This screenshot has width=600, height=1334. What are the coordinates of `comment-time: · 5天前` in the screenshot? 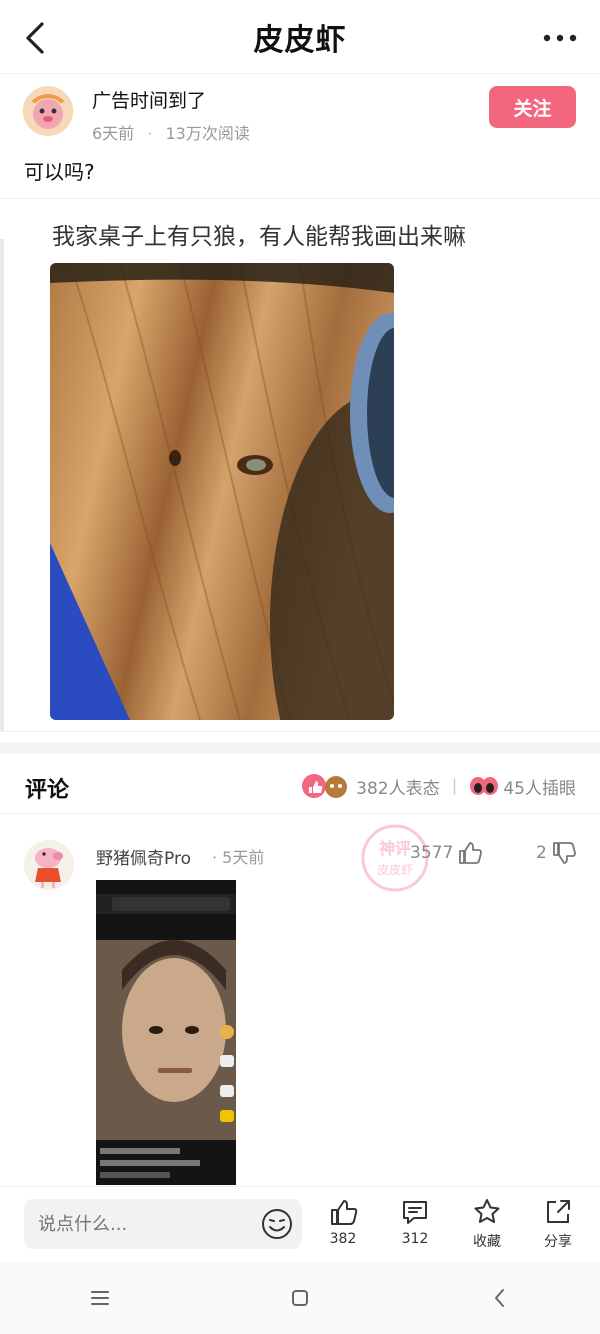 It's located at (238, 857).